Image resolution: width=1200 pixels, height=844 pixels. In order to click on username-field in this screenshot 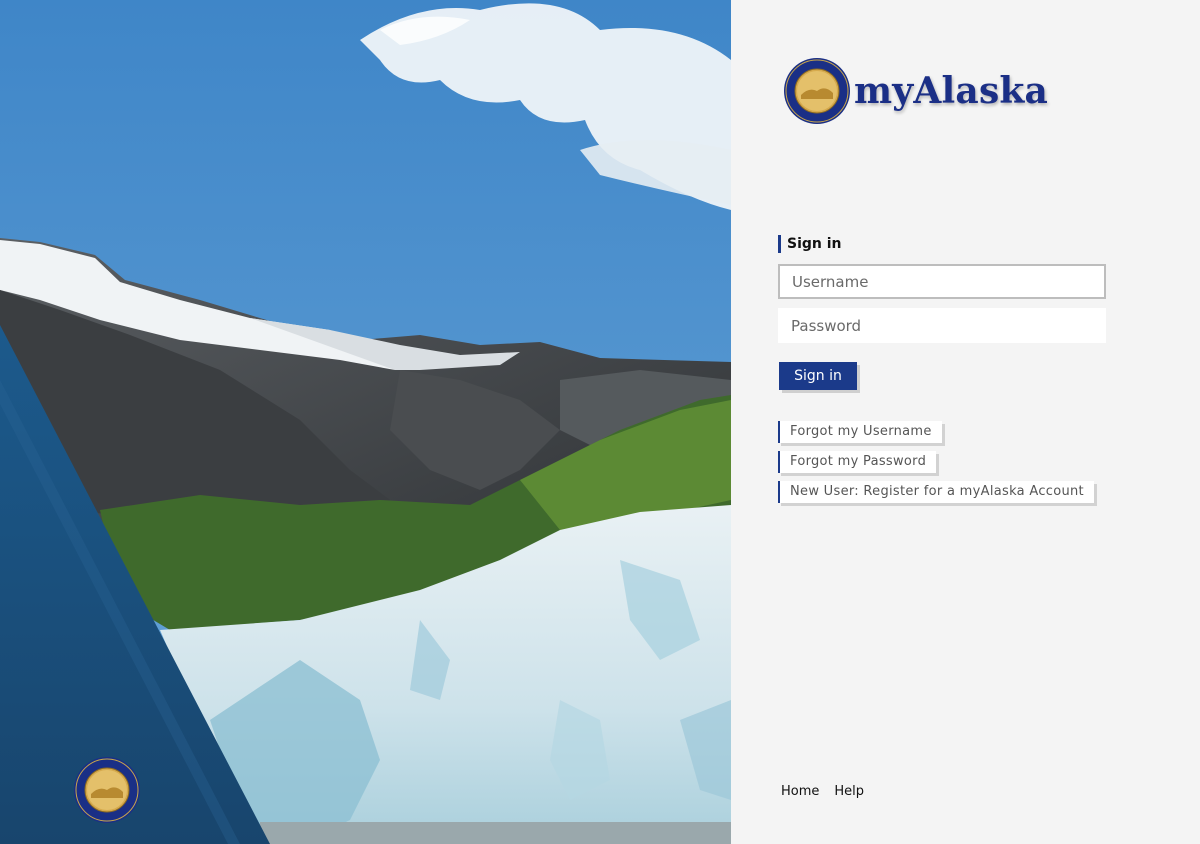, I will do `click(942, 281)`.